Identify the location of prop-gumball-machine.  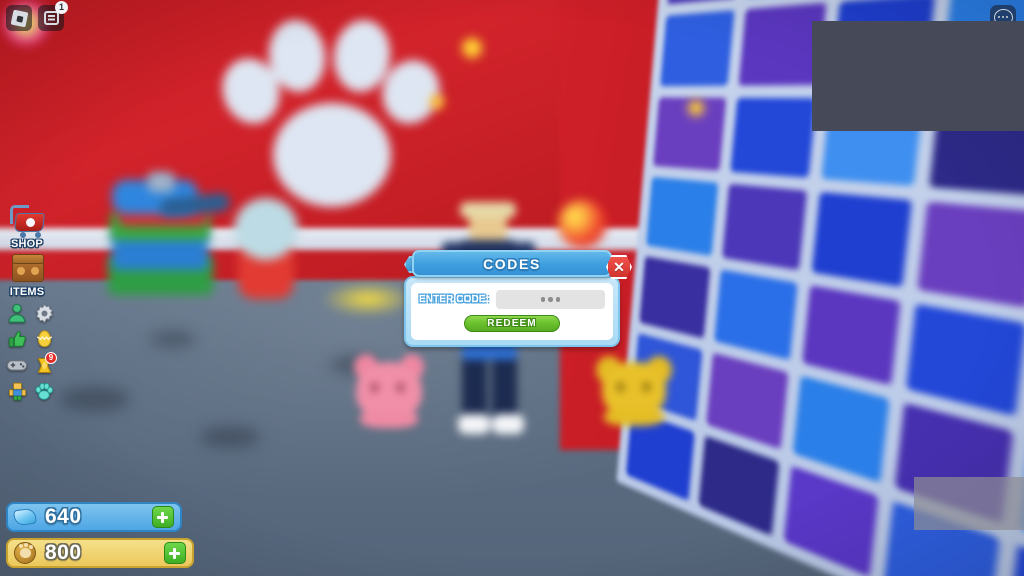
(266, 229).